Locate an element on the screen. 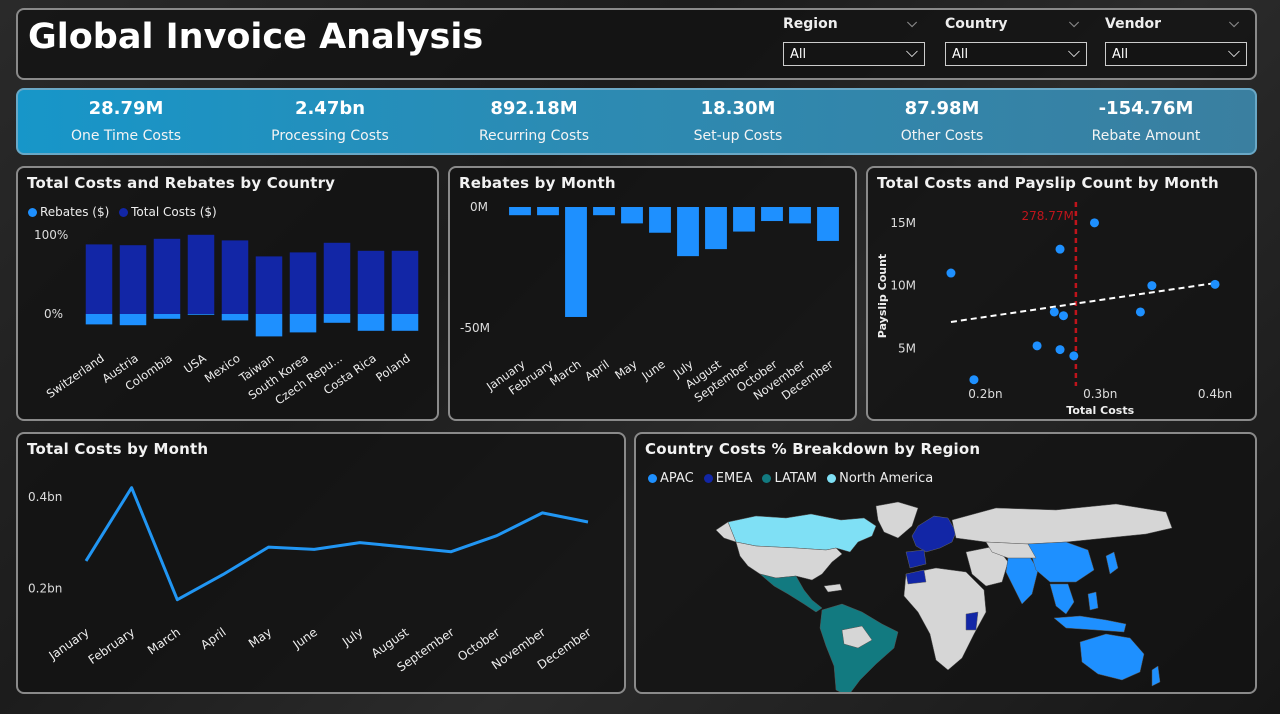  y-tick-label: -50M is located at coordinates (475, 328).